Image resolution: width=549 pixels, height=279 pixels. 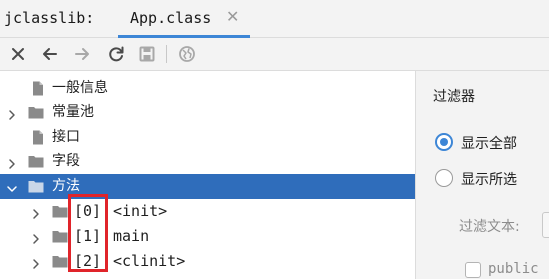 What do you see at coordinates (207, 261) in the screenshot?
I see `tree-item-method-clinit: [2] <clinit>` at bounding box center [207, 261].